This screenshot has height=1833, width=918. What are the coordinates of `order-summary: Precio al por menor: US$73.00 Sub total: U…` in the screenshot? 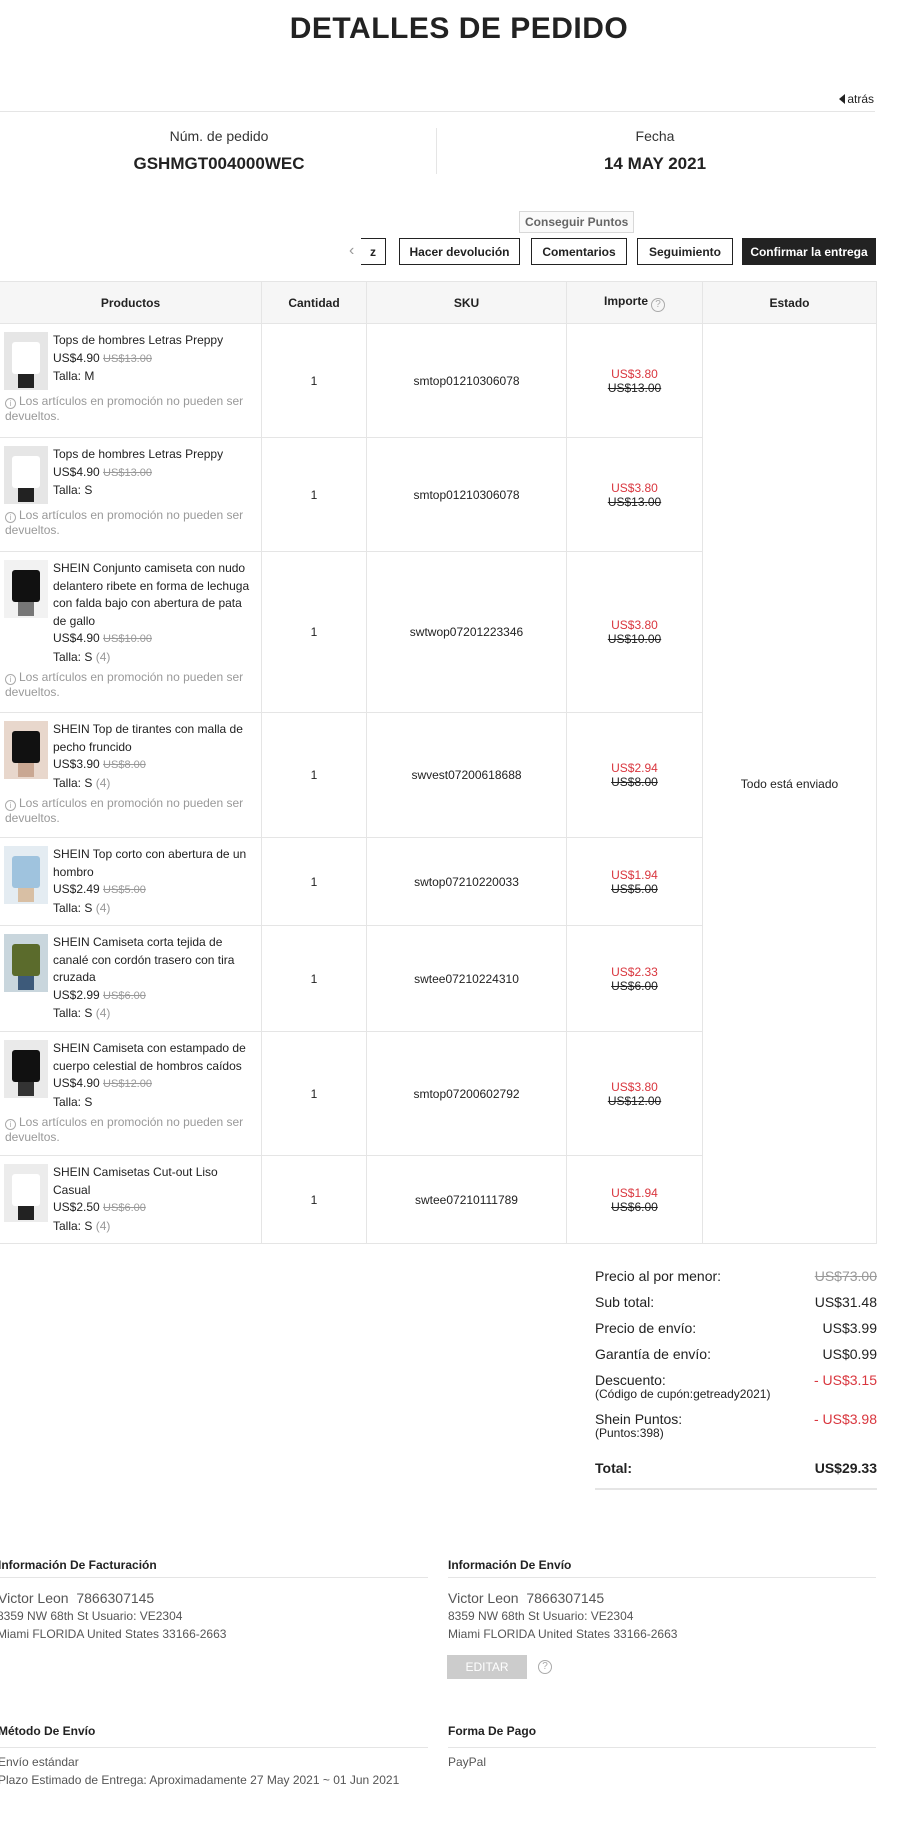 It's located at (736, 1379).